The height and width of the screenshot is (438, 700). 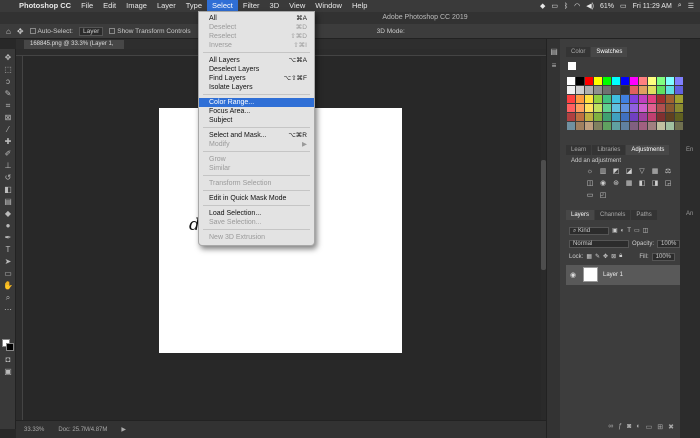 I want to click on tab-adjustments: Adjustments, so click(x=648, y=150).